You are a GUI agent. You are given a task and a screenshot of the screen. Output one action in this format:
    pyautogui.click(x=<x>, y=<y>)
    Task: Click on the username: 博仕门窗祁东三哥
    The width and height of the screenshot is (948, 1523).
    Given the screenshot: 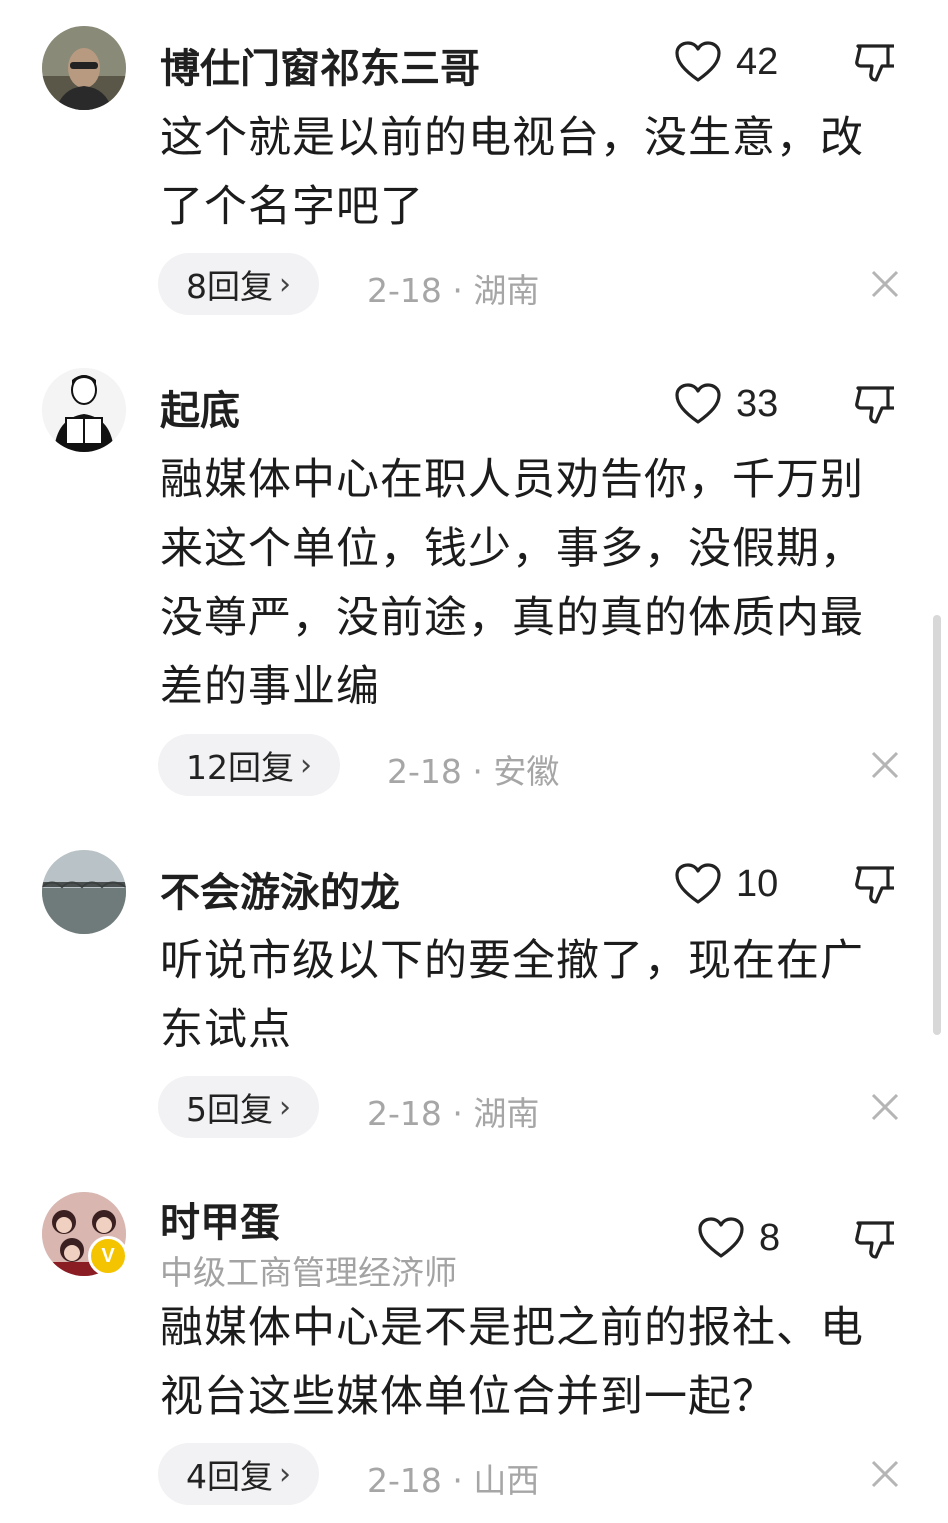 What is the action you would take?
    pyautogui.click(x=320, y=65)
    